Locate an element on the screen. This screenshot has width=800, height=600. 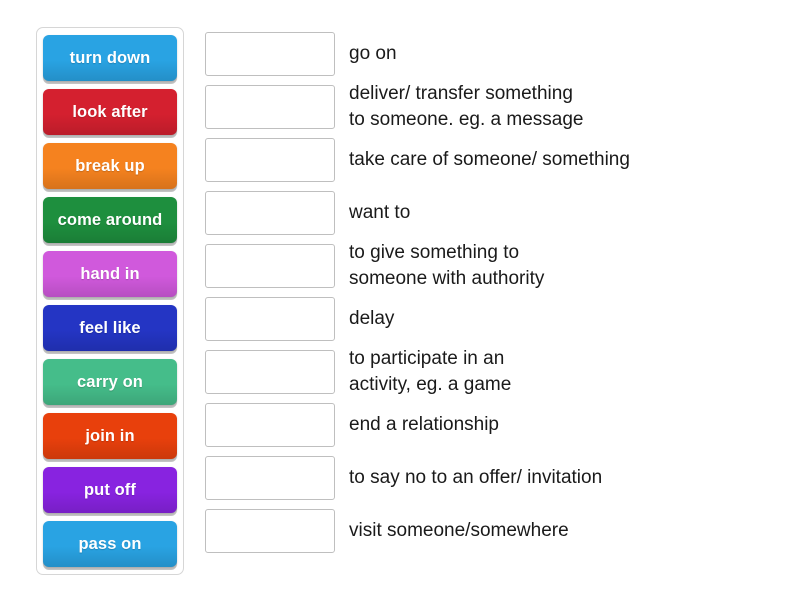
match-row: want to is located at coordinates (502, 212).